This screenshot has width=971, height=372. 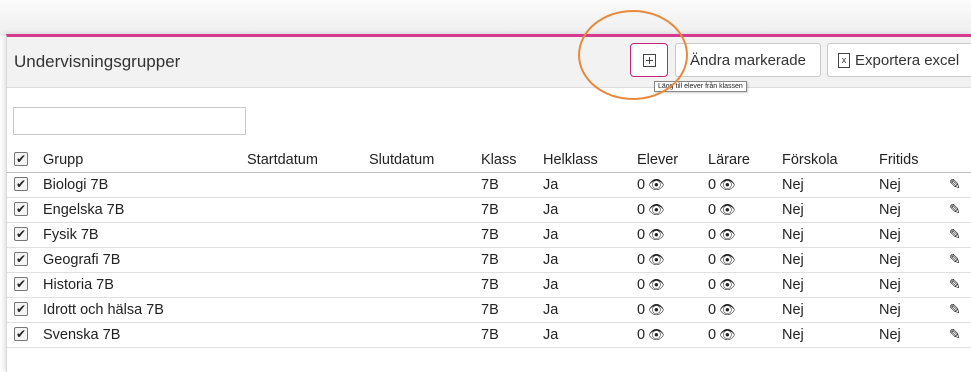 I want to click on column-header-group: Grupp, so click(x=63, y=160).